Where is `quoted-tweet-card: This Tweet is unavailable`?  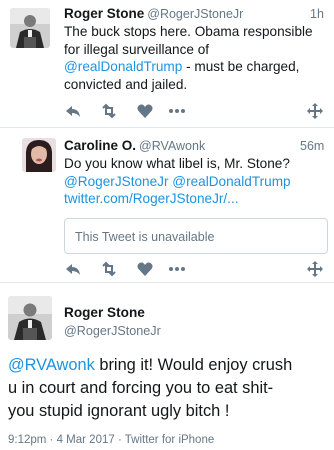
quoted-tweet-card: This Tweet is unavailable is located at coordinates (196, 236).